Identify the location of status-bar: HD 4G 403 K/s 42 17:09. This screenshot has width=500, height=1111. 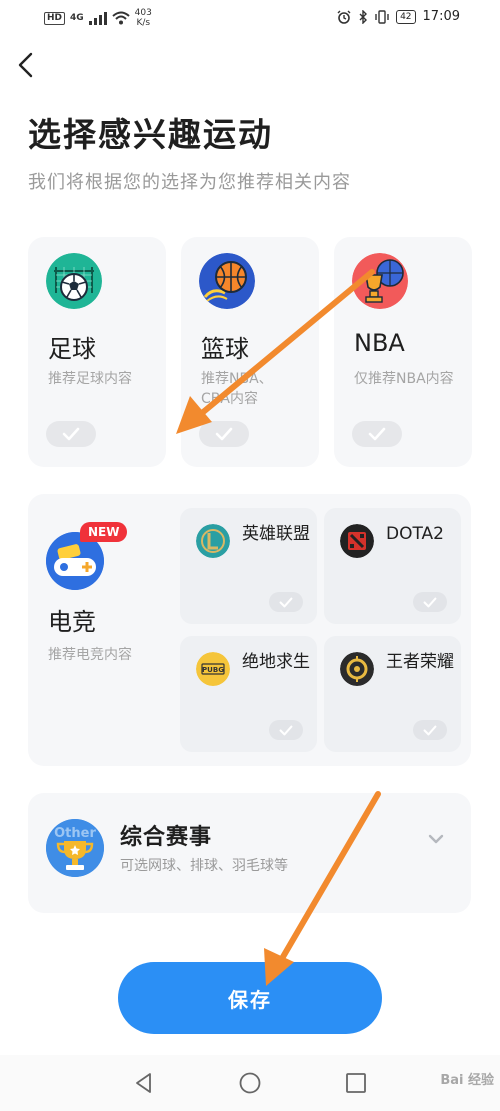
(250, 18).